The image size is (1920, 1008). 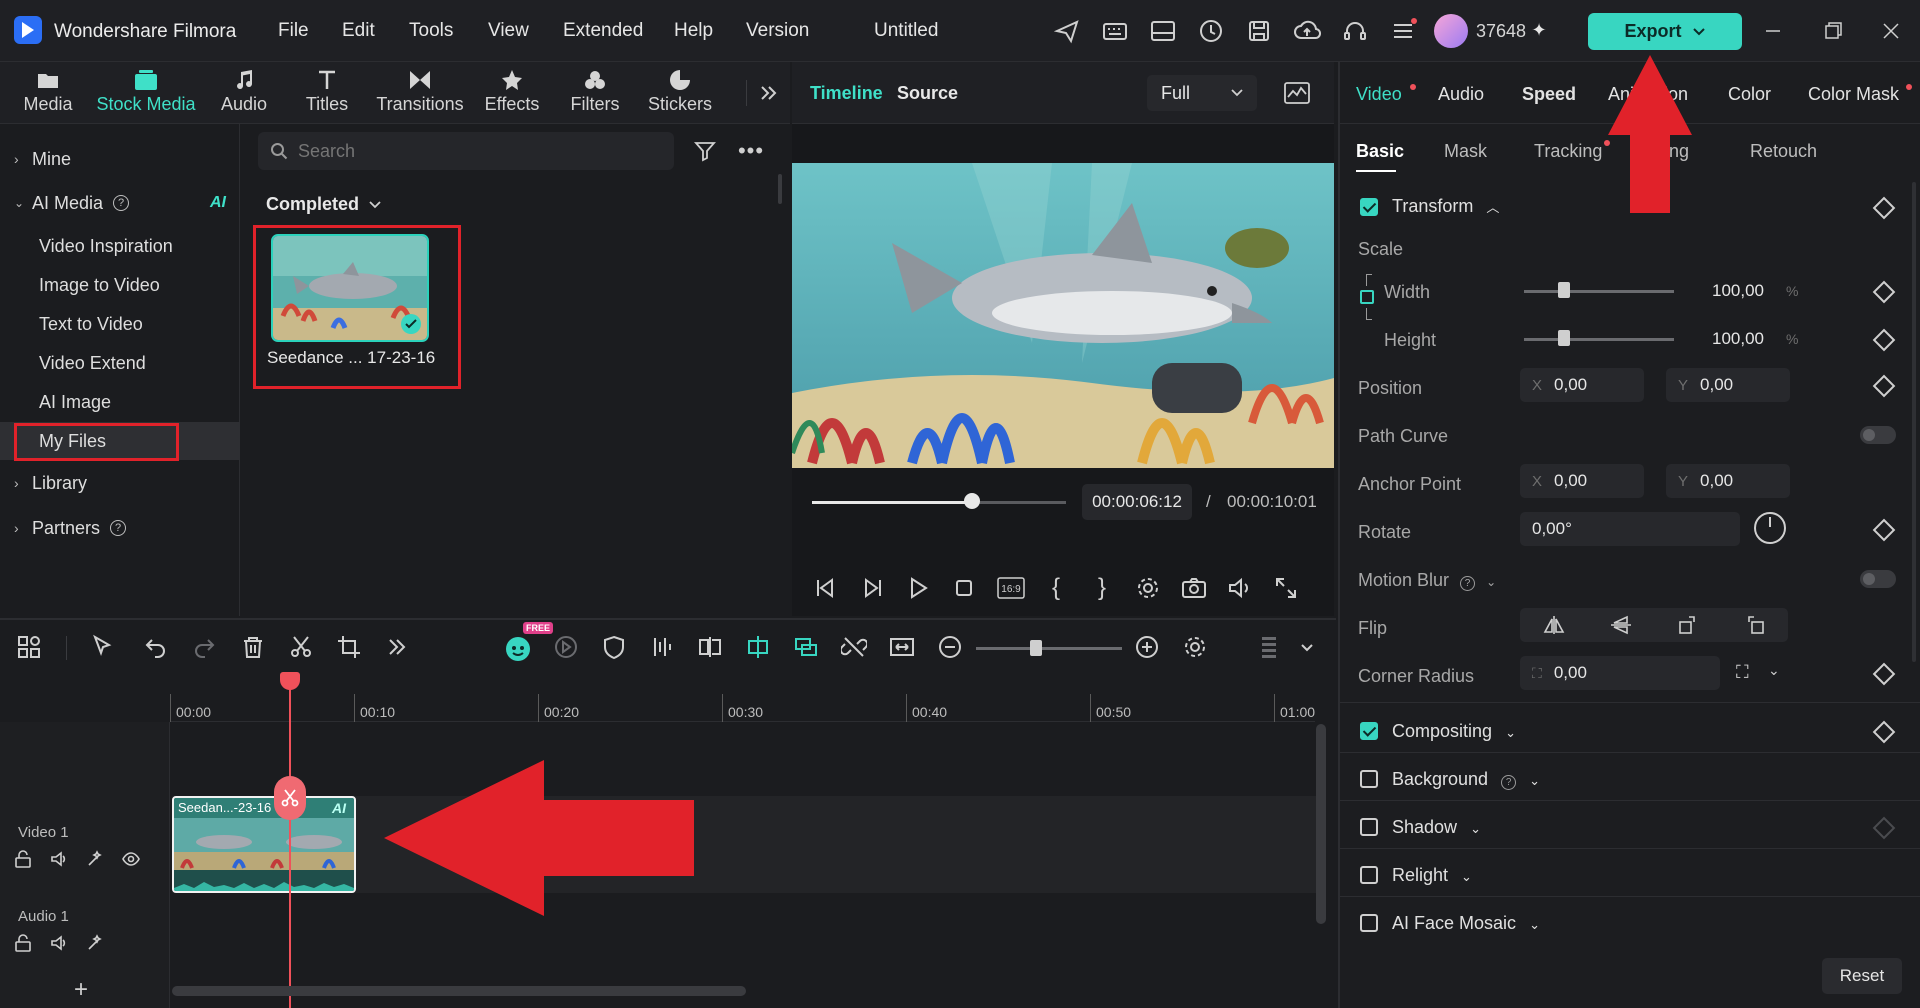 I want to click on cloud-upload-icon, so click(x=1307, y=31).